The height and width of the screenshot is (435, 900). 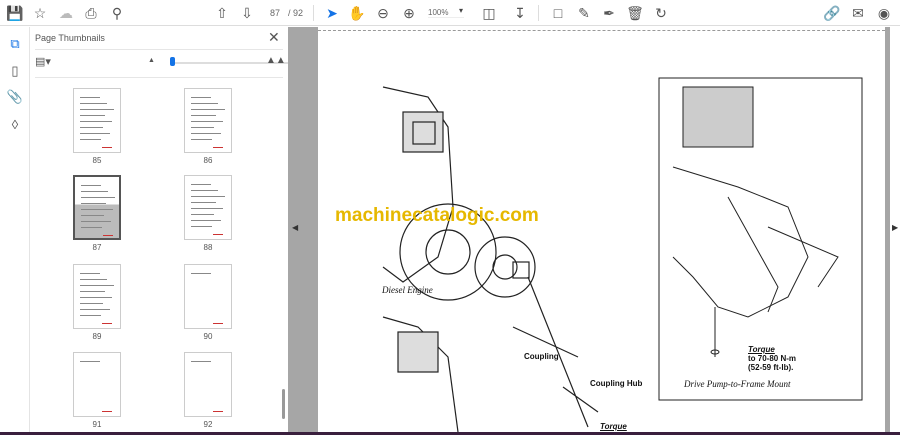 What do you see at coordinates (15, 44) in the screenshot?
I see `page-thumbnails-icon: ⧉` at bounding box center [15, 44].